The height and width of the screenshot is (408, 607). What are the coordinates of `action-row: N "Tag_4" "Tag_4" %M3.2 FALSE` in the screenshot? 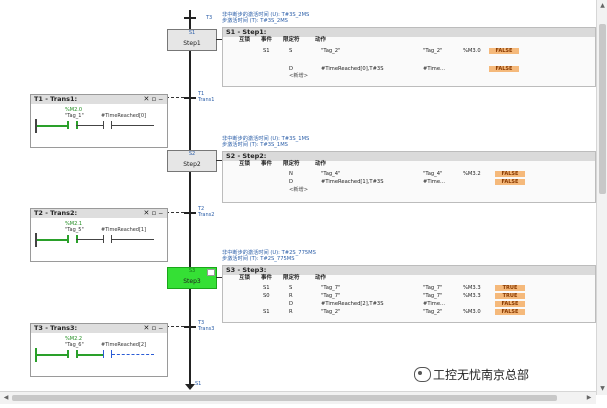 It's located at (408, 174).